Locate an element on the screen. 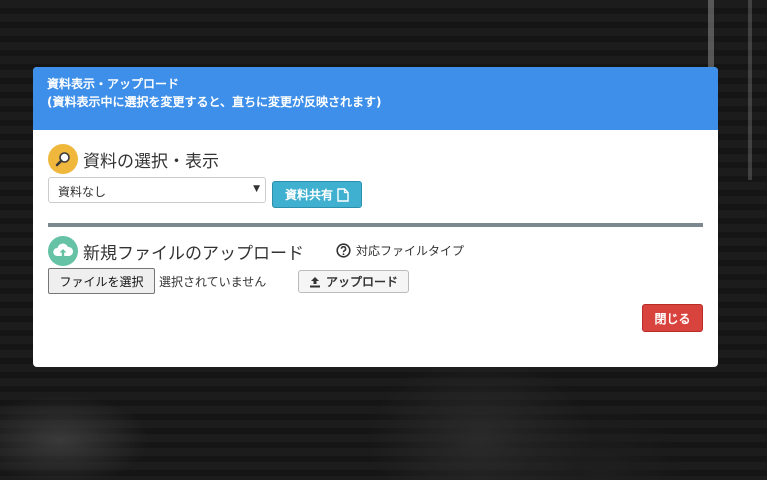  supported-file-types-link: 対応ファイルタイプ is located at coordinates (400, 250).